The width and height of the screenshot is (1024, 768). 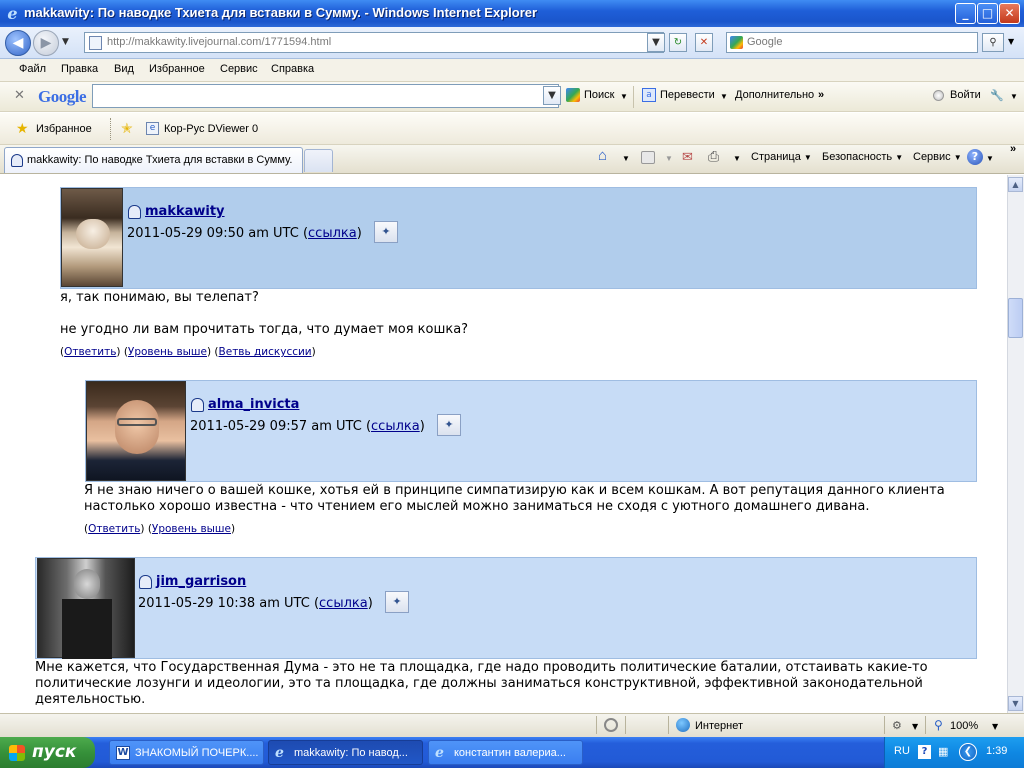 I want to click on globe-icon, so click(x=683, y=725).